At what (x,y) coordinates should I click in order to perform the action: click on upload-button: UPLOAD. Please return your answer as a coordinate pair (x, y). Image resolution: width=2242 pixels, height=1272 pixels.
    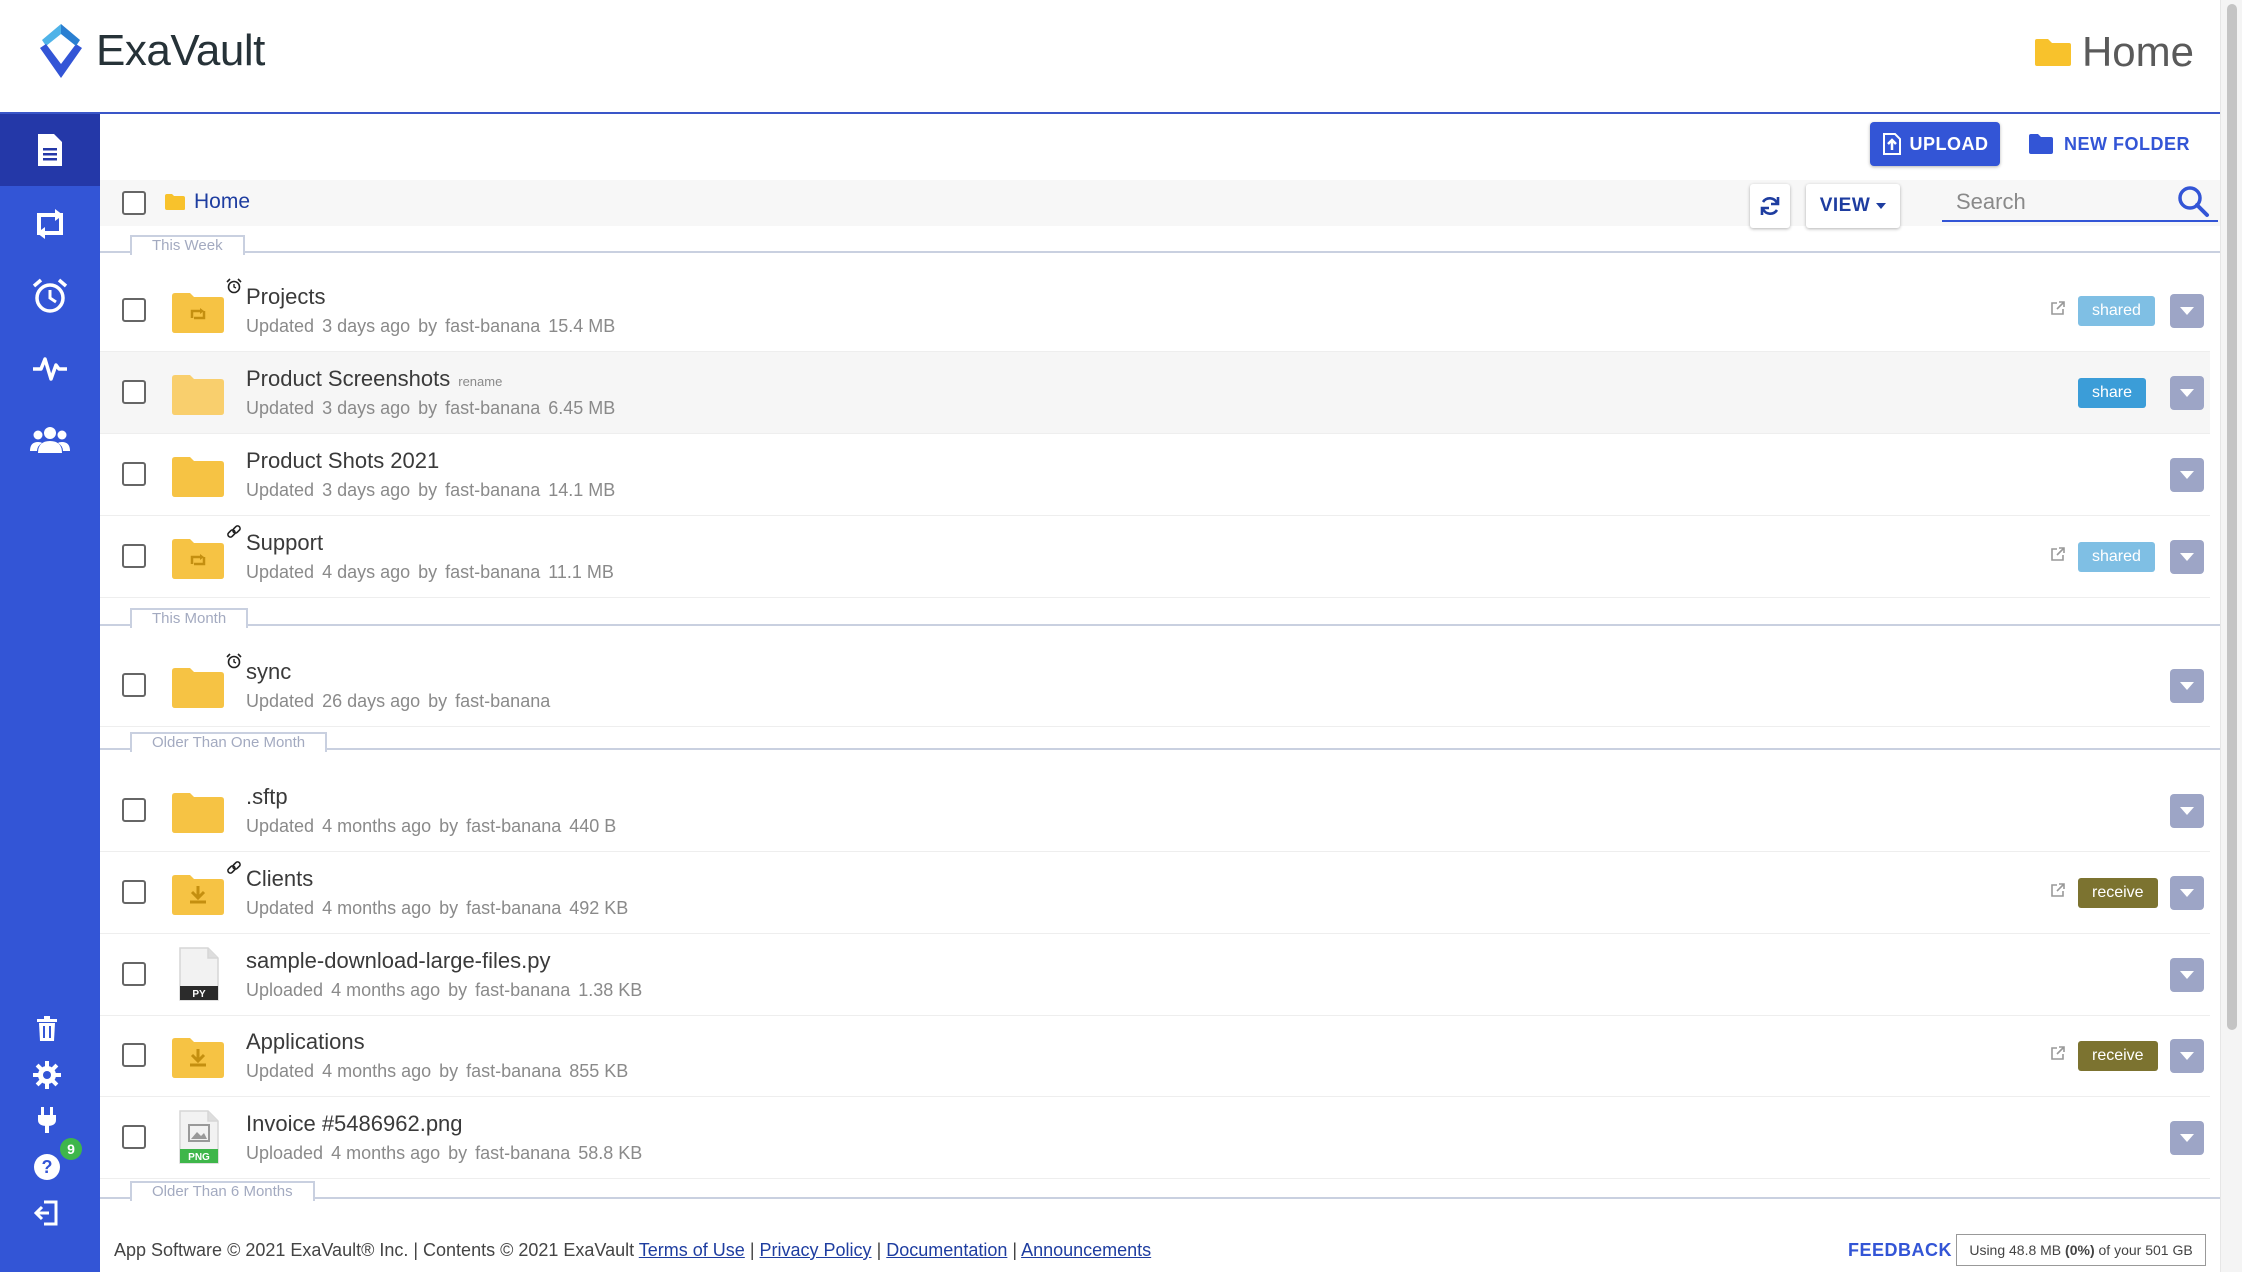
    Looking at the image, I should click on (1935, 144).